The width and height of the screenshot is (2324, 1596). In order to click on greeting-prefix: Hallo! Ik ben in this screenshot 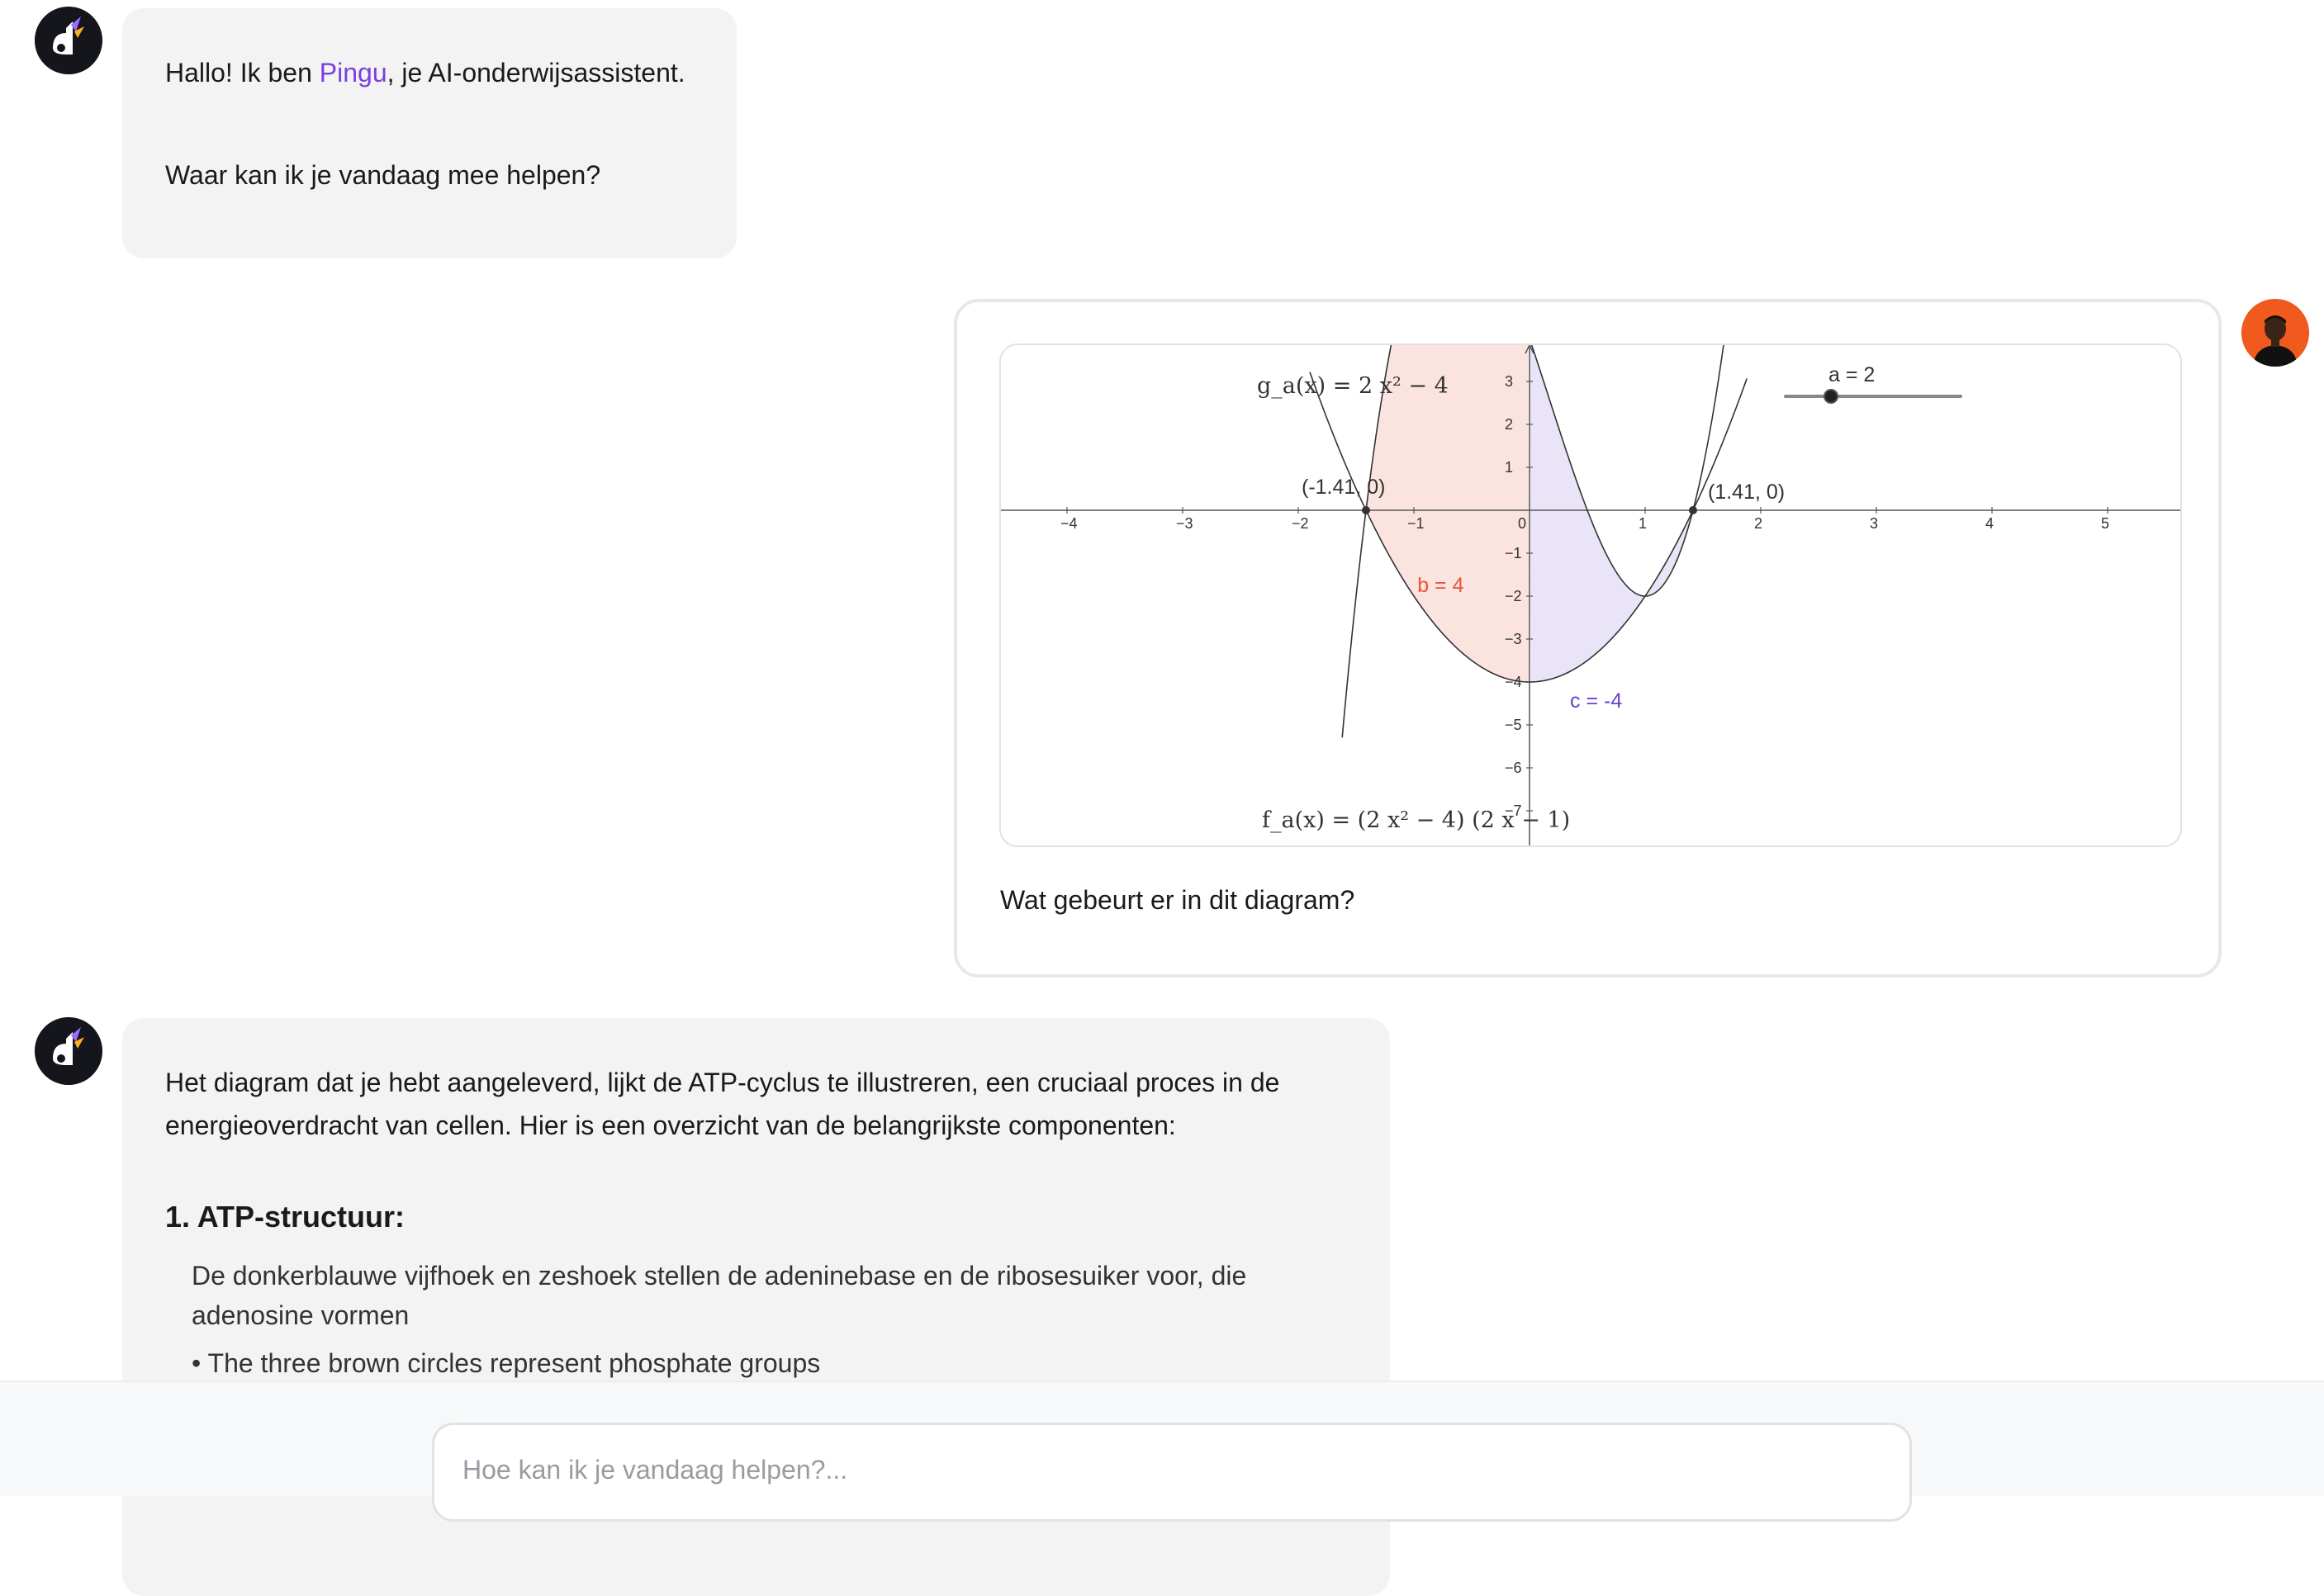, I will do `click(242, 73)`.